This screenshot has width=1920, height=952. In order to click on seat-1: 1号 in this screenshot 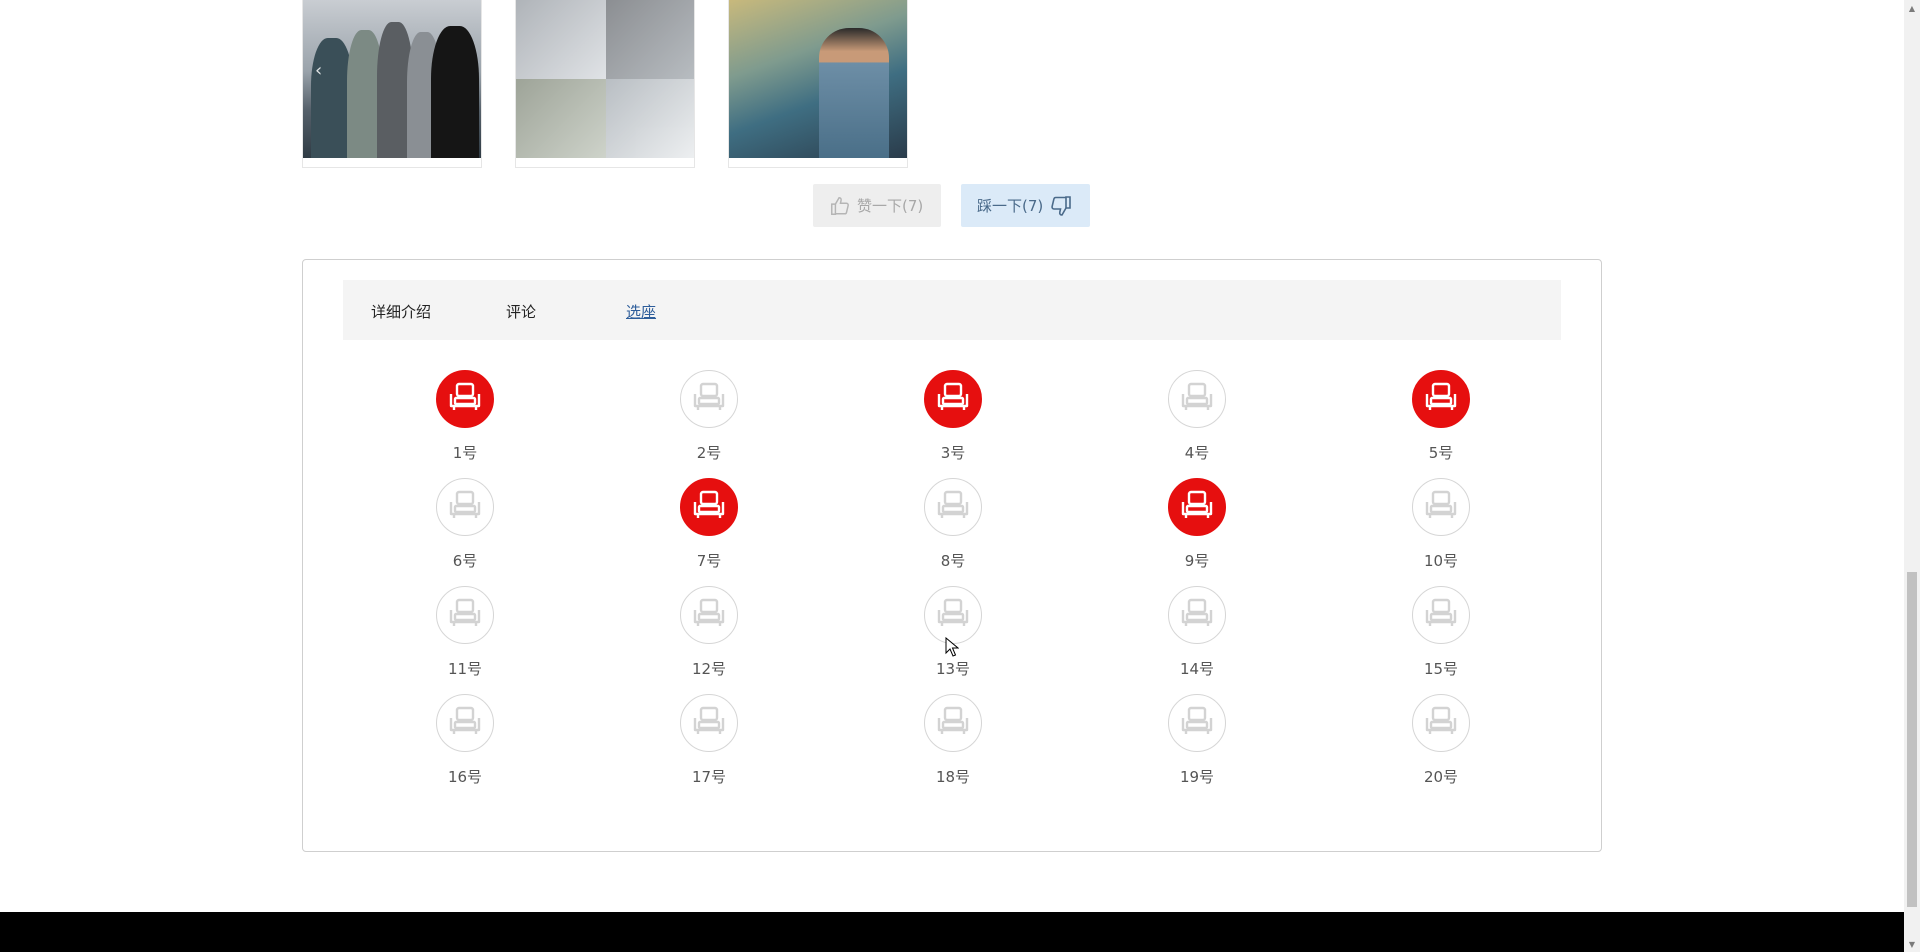, I will do `click(465, 416)`.